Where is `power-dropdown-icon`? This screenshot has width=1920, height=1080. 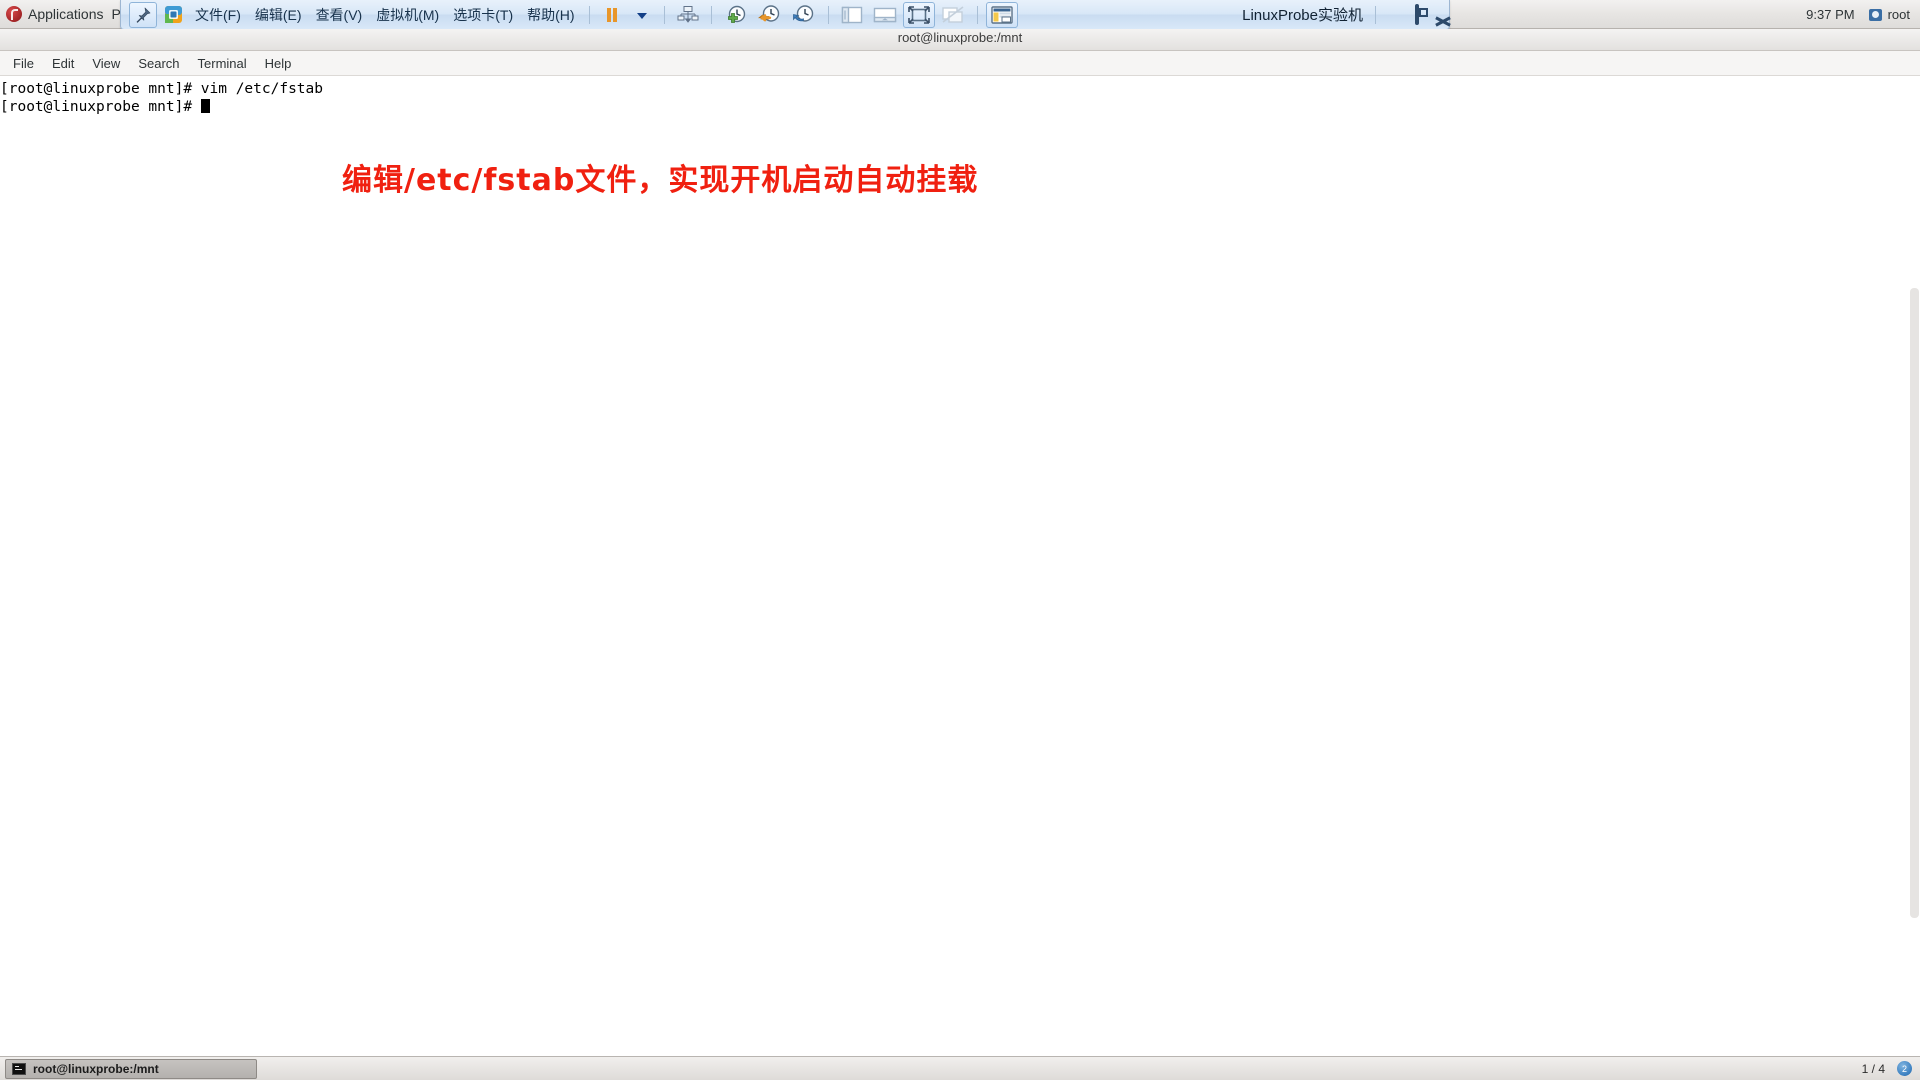
power-dropdown-icon is located at coordinates (641, 15).